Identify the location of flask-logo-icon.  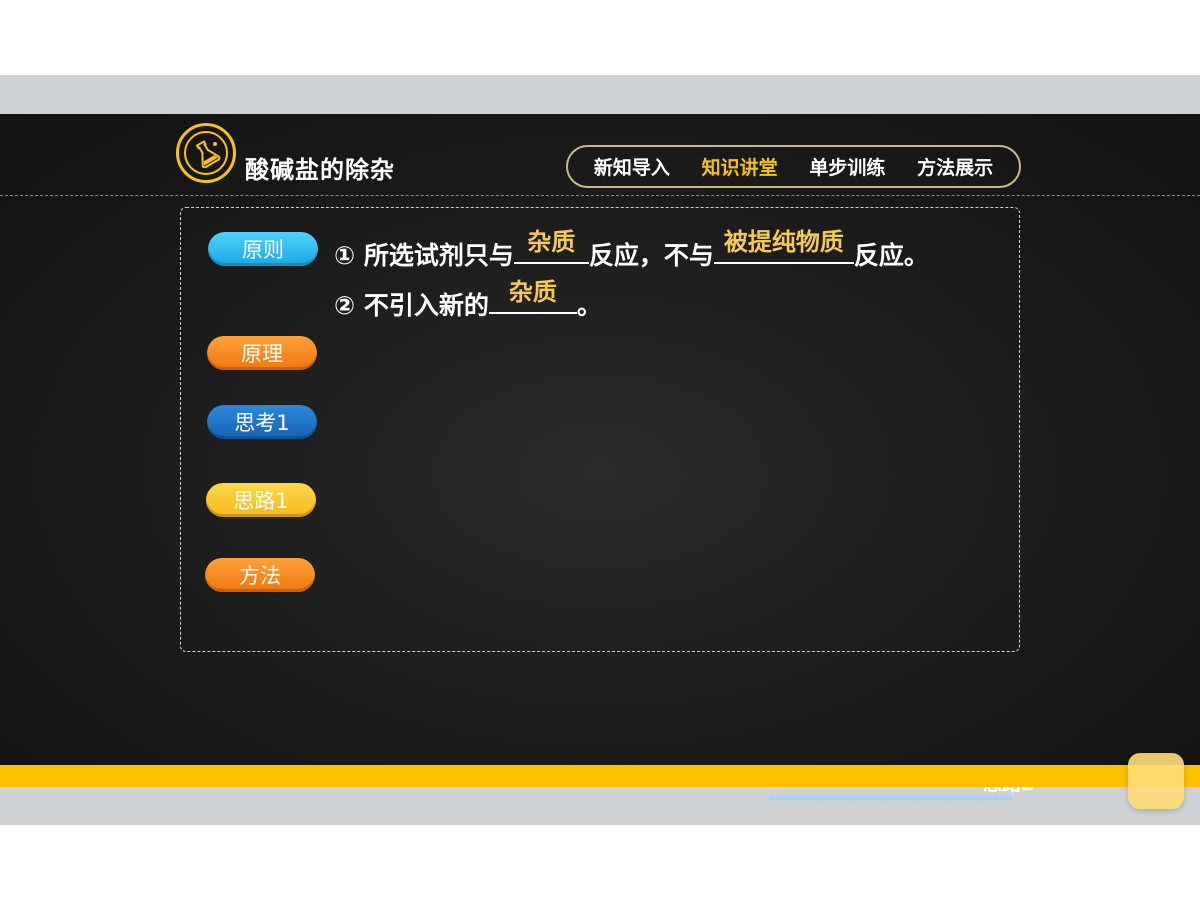
(206, 153).